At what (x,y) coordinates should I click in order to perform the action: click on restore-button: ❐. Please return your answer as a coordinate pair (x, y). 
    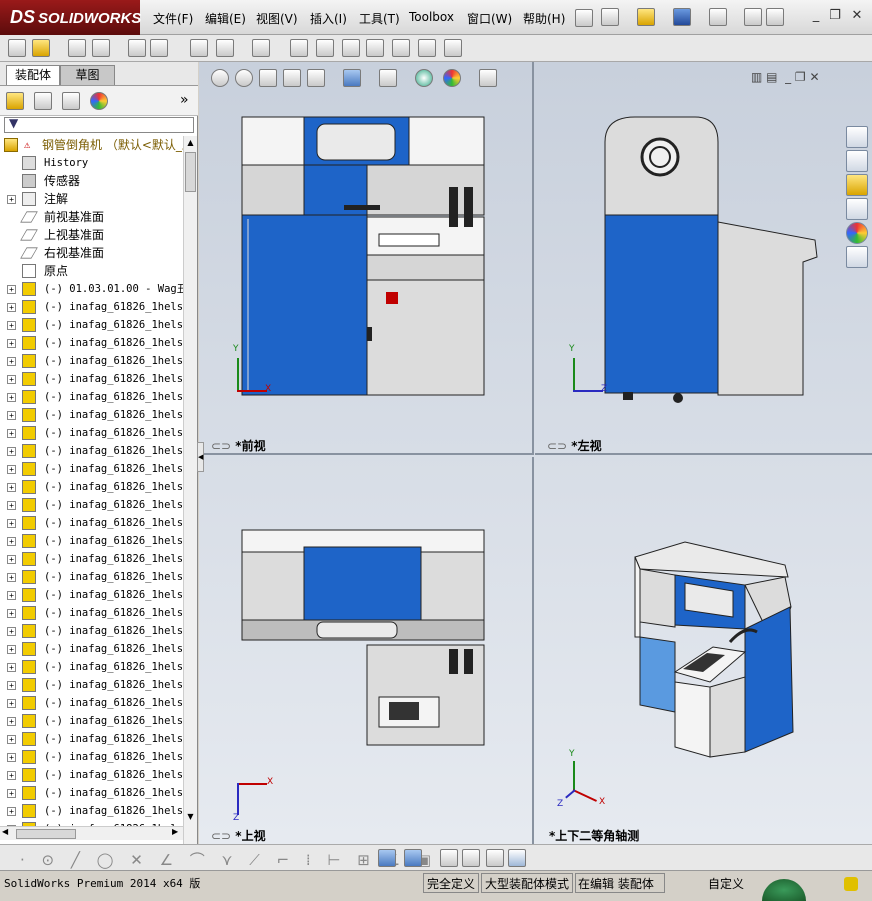
    Looking at the image, I should click on (835, 17).